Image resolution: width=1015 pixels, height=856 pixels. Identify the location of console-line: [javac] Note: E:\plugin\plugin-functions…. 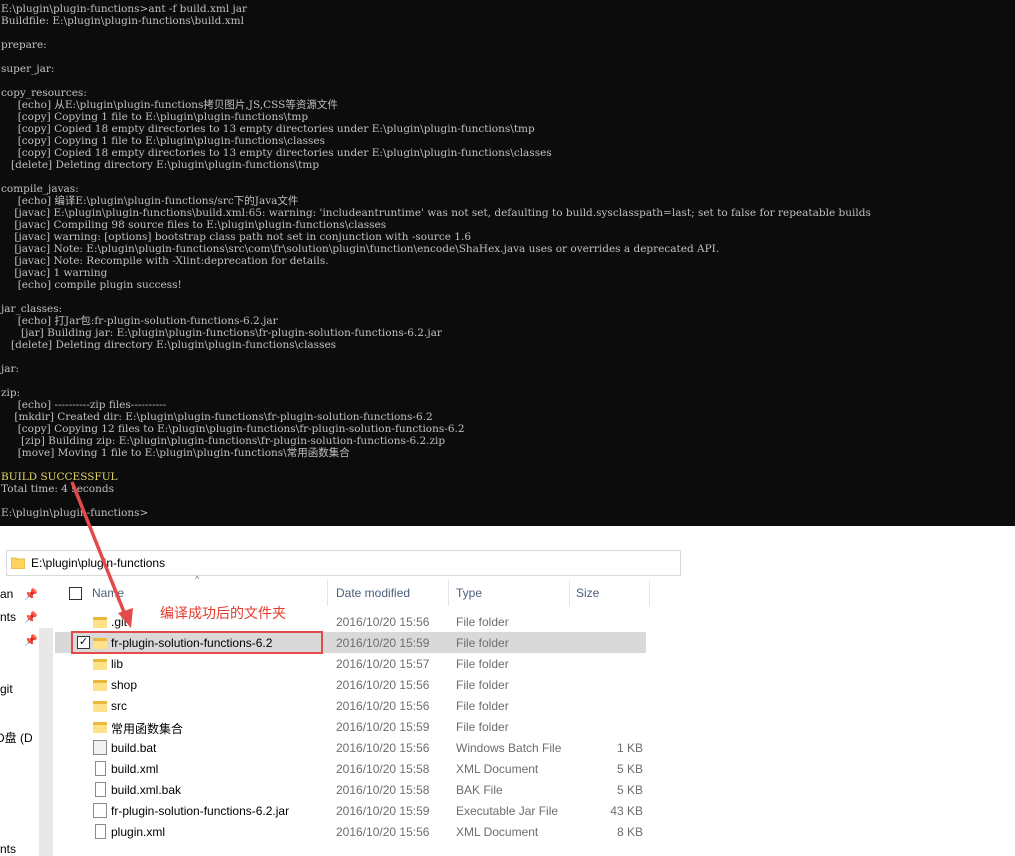
(360, 249).